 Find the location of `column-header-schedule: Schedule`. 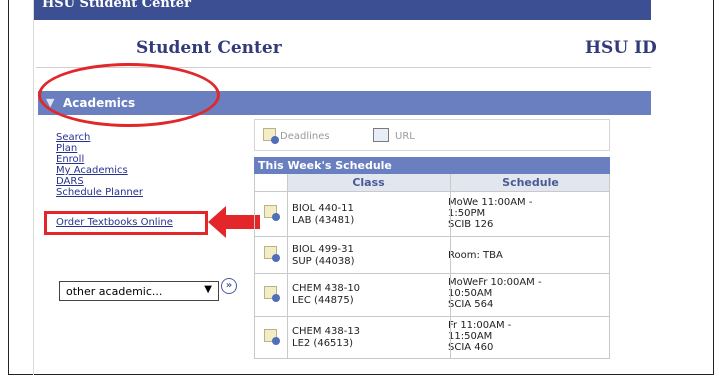

column-header-schedule: Schedule is located at coordinates (530, 182).